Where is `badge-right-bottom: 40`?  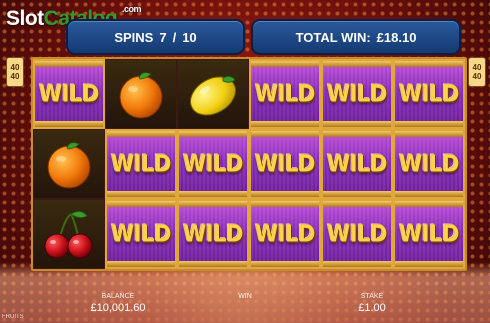
badge-right-bottom: 40 is located at coordinates (477, 76).